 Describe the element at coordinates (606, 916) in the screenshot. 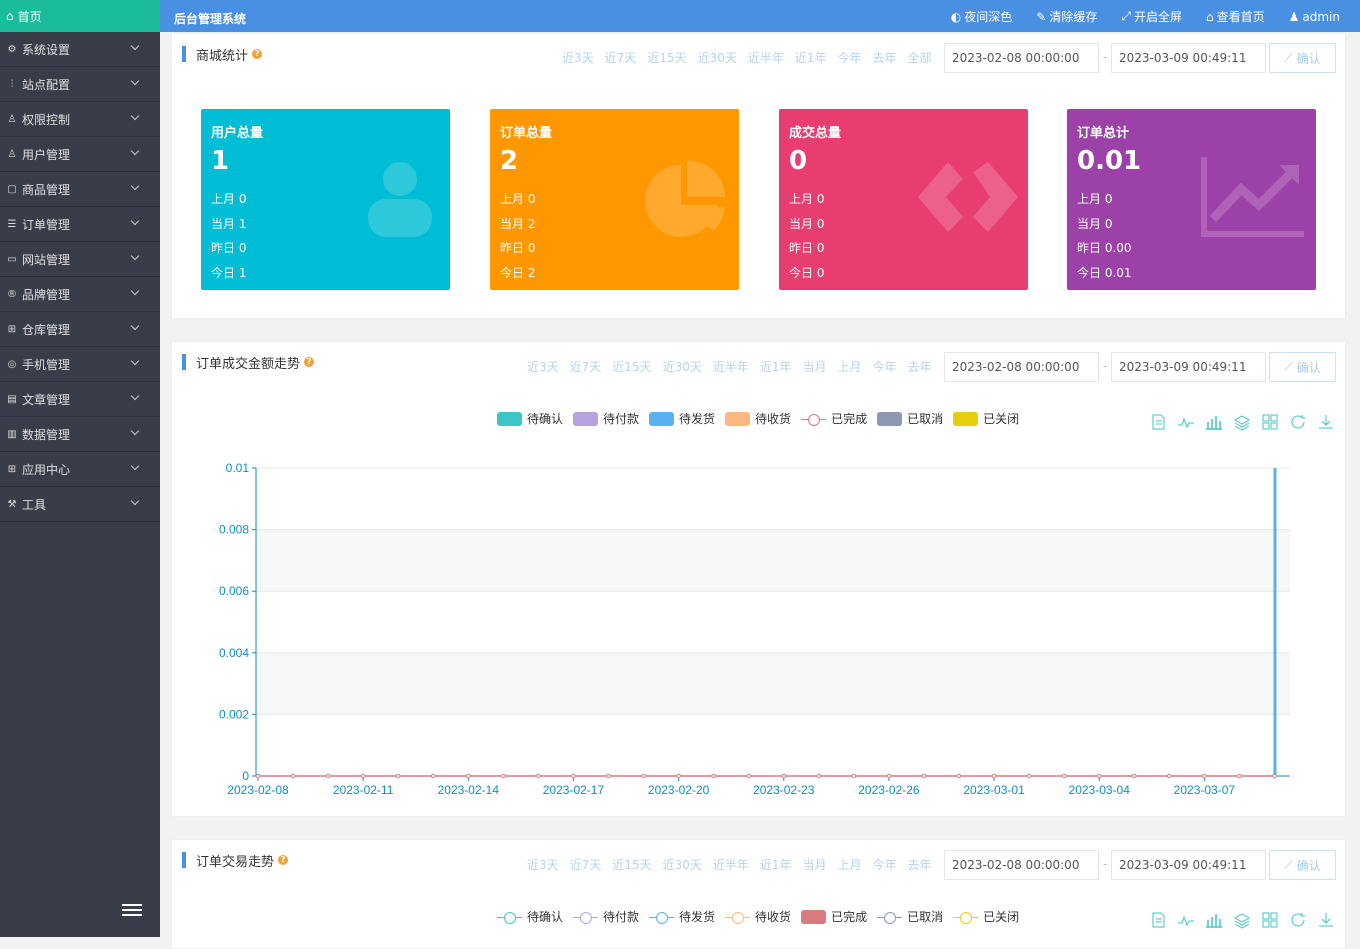

I see `legend-item: 待付款` at that location.